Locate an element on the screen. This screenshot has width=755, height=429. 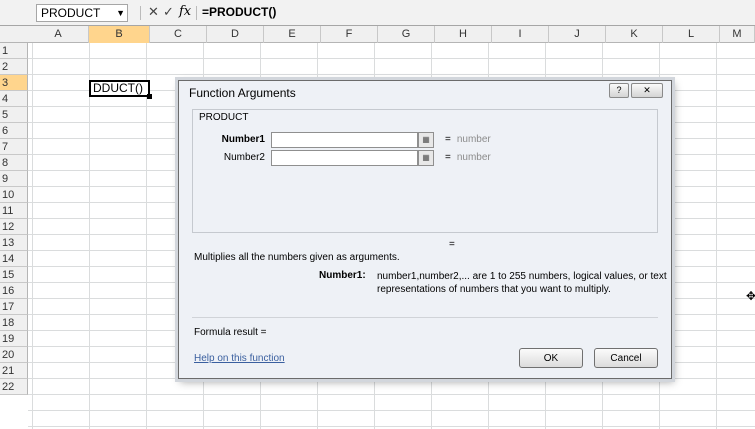
cancel-icon: ✕ is located at coordinates (153, 12).